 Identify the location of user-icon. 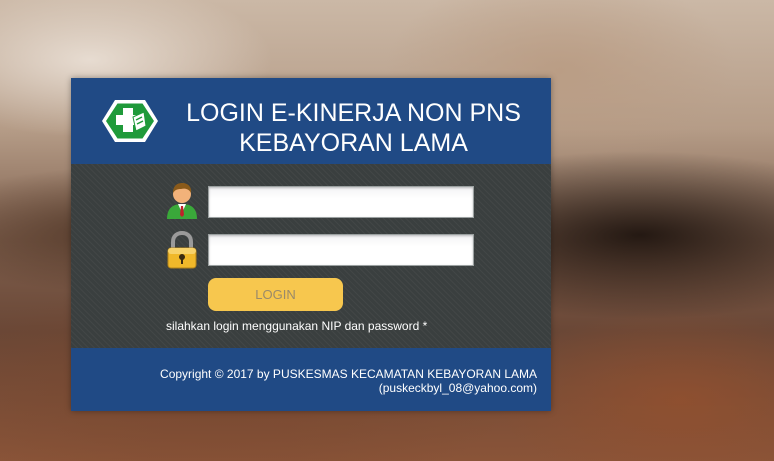
(182, 201).